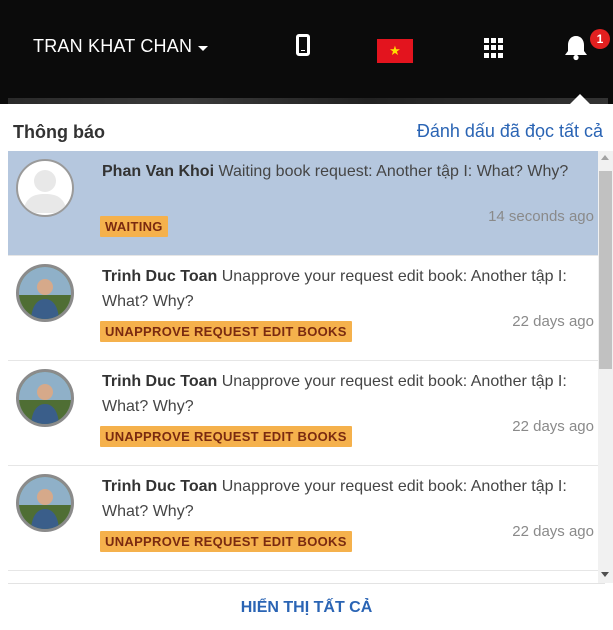 The image size is (613, 630). What do you see at coordinates (203, 48) in the screenshot?
I see `caret-down-icon` at bounding box center [203, 48].